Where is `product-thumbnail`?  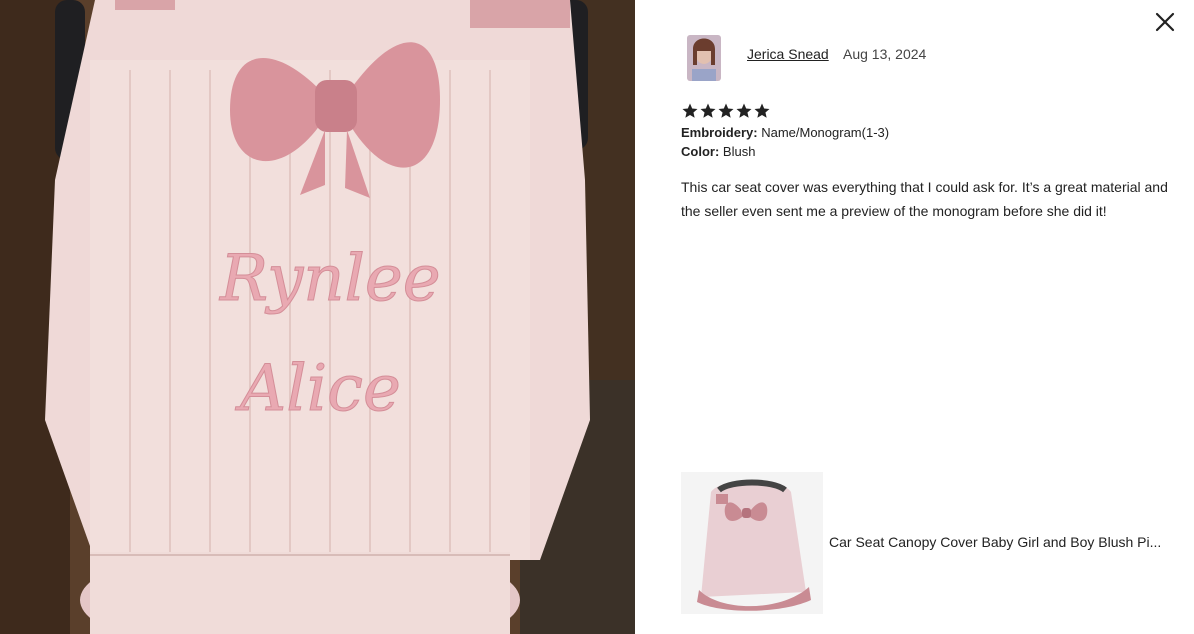 product-thumbnail is located at coordinates (752, 543).